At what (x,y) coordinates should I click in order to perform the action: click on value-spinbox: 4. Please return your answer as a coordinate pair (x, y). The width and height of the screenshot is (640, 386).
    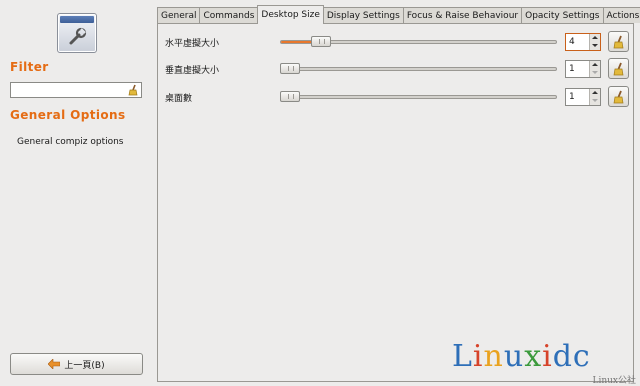
    Looking at the image, I should click on (583, 42).